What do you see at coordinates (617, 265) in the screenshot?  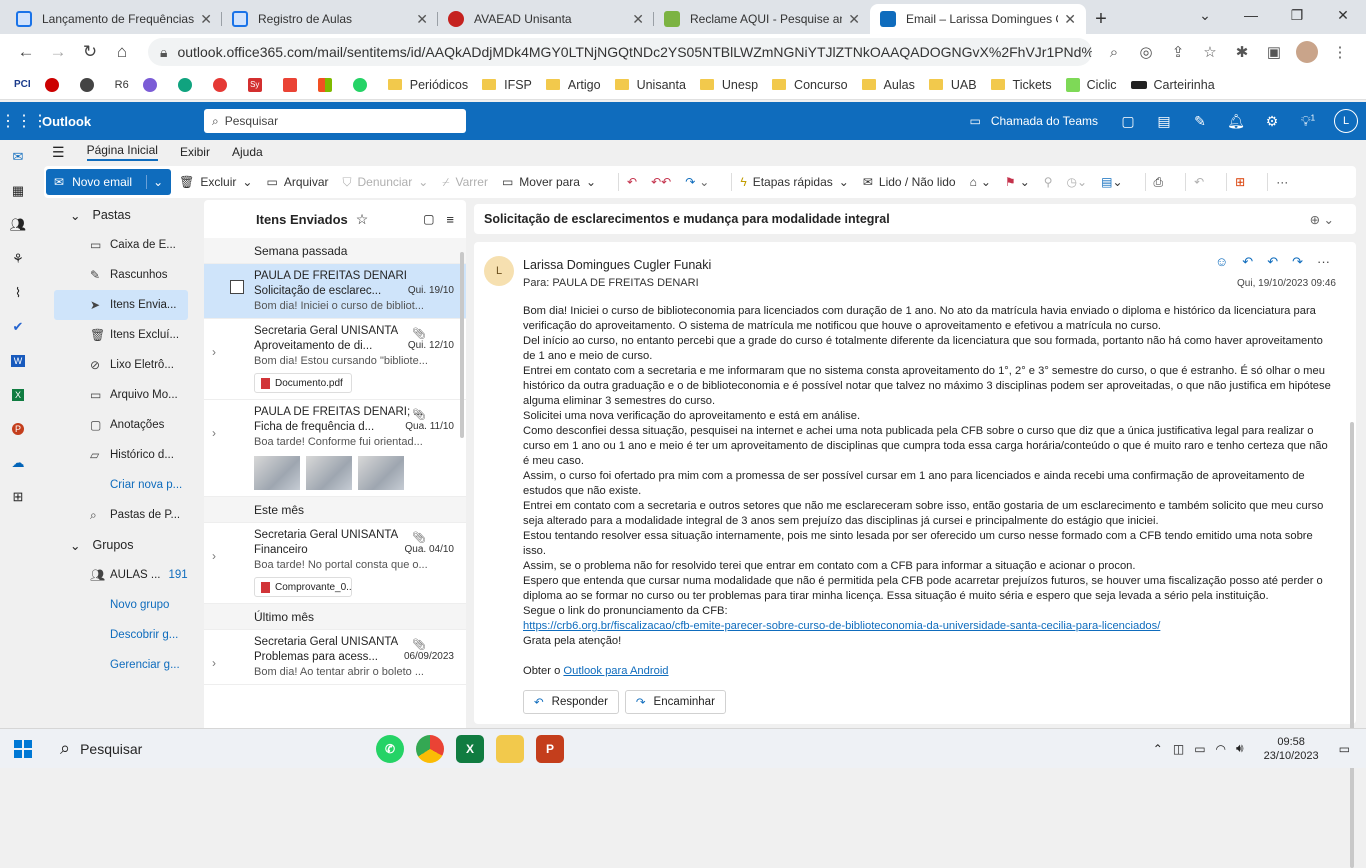 I see `sender-name: Larissa Domingues Cugler Funaki` at bounding box center [617, 265].